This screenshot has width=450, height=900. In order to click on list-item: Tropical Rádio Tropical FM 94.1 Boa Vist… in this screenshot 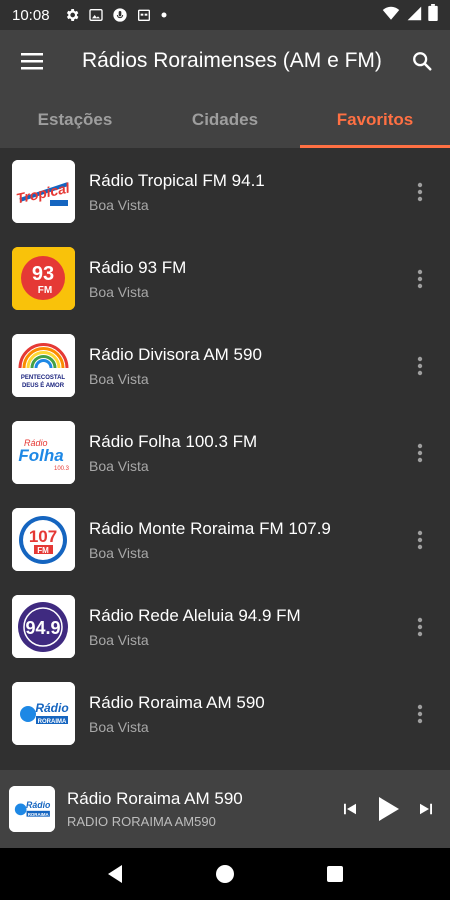, I will do `click(225, 191)`.